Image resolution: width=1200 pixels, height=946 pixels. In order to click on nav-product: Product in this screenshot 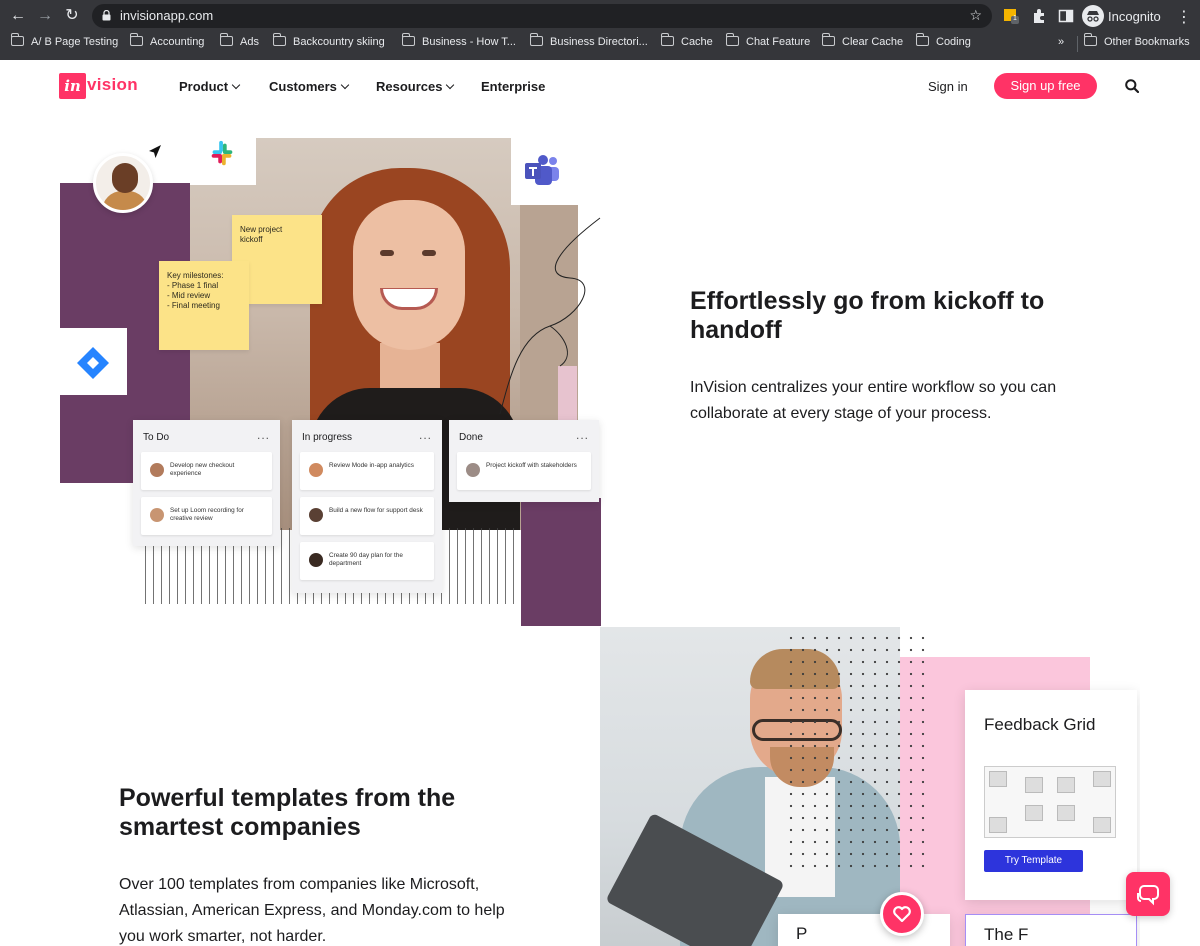, I will do `click(210, 86)`.